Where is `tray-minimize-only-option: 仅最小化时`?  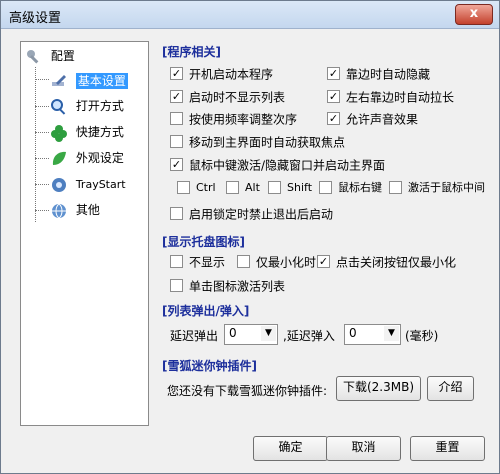 tray-minimize-only-option: 仅最小化时 is located at coordinates (276, 262).